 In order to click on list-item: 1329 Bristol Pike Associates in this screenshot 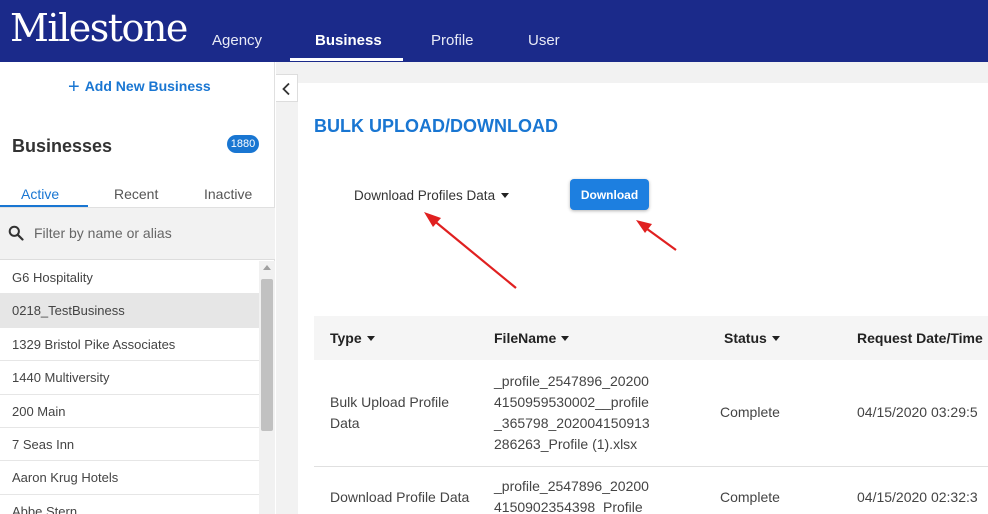, I will do `click(129, 345)`.